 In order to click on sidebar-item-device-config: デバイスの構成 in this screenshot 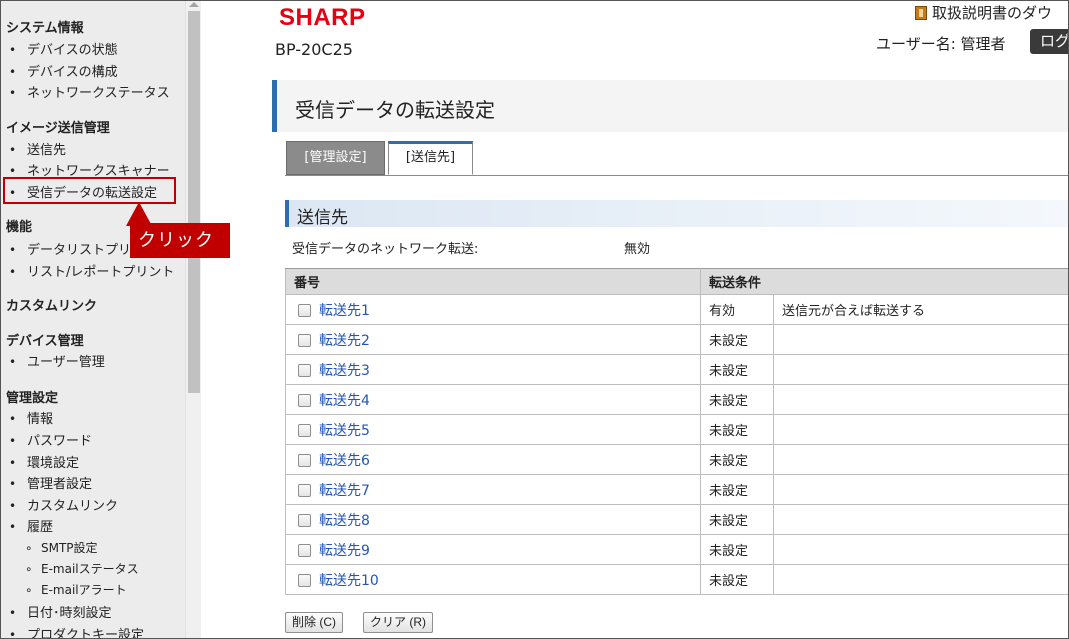, I will do `click(63, 70)`.